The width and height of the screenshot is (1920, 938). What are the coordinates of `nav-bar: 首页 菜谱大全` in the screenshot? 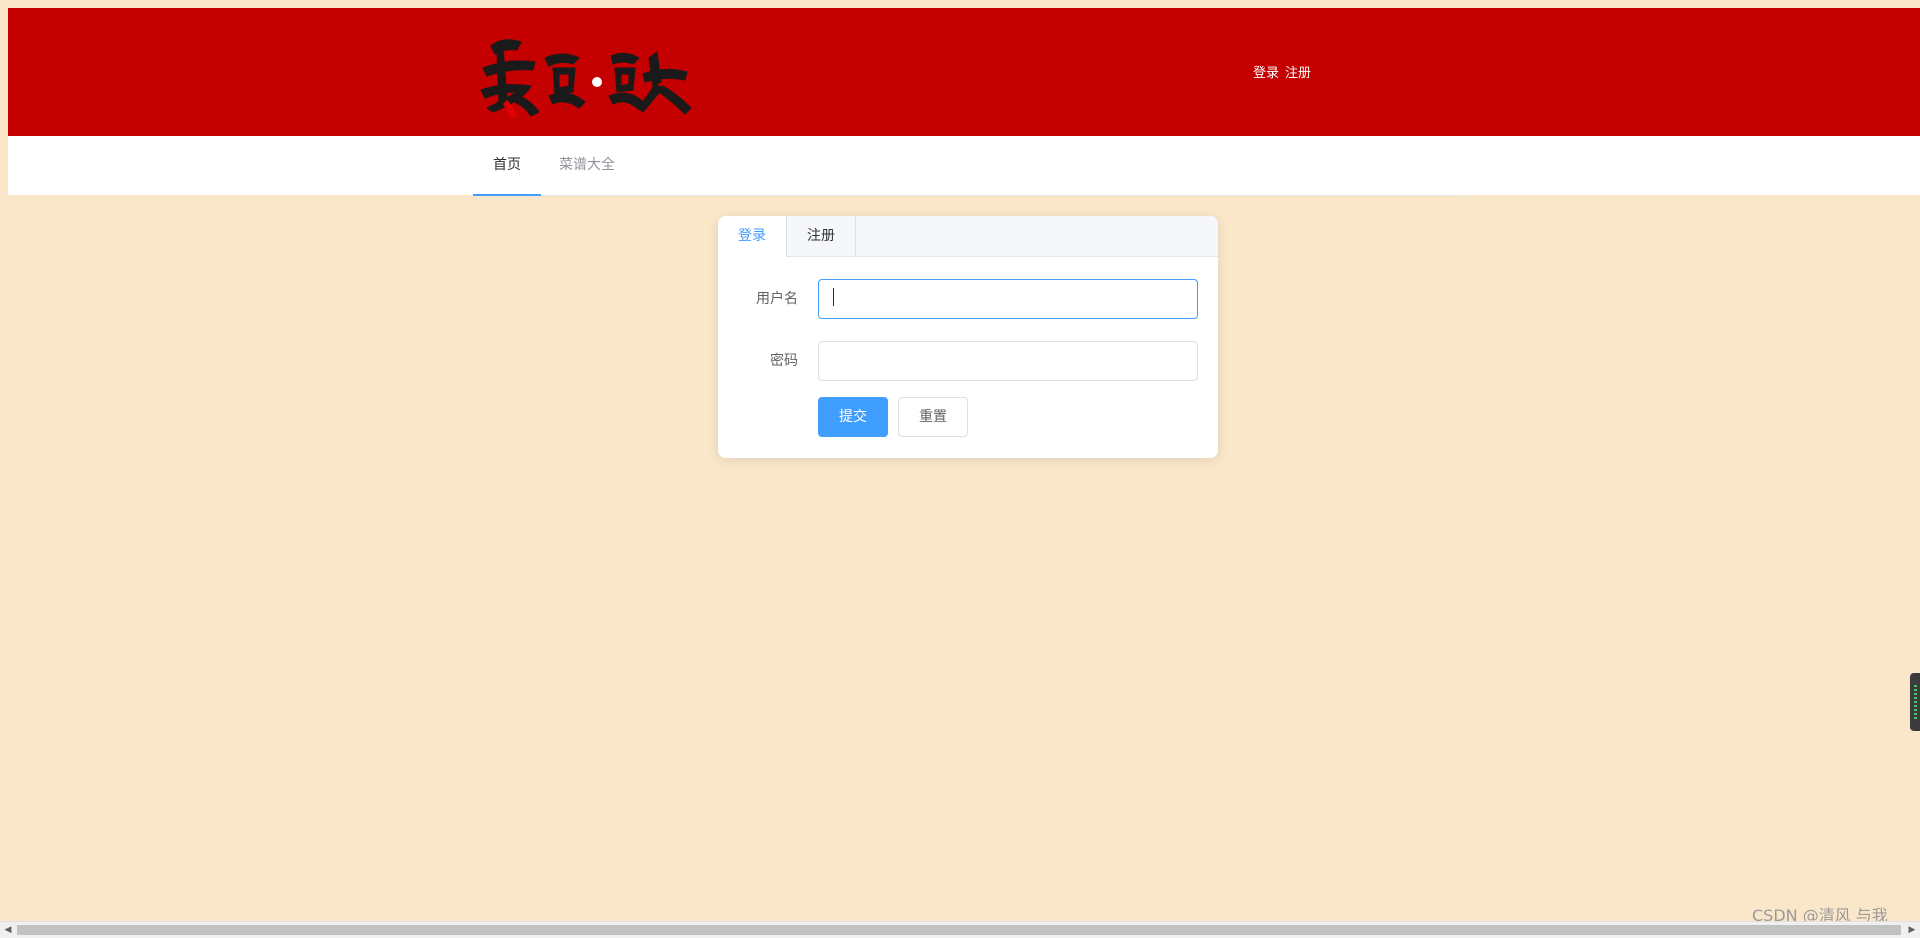 It's located at (964, 166).